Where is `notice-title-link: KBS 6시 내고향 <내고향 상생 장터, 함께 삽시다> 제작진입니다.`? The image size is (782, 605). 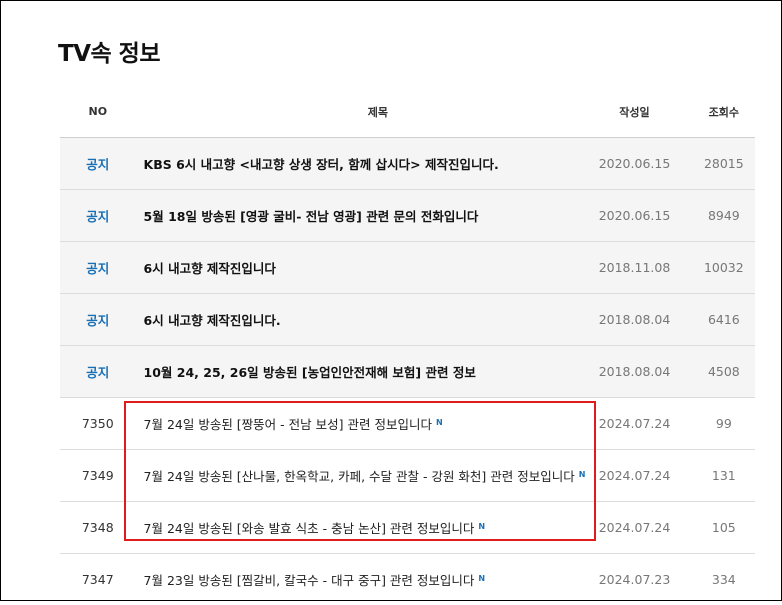 notice-title-link: KBS 6시 내고향 <내고향 상생 장터, 함께 삽시다> 제작진입니다. is located at coordinates (378, 163).